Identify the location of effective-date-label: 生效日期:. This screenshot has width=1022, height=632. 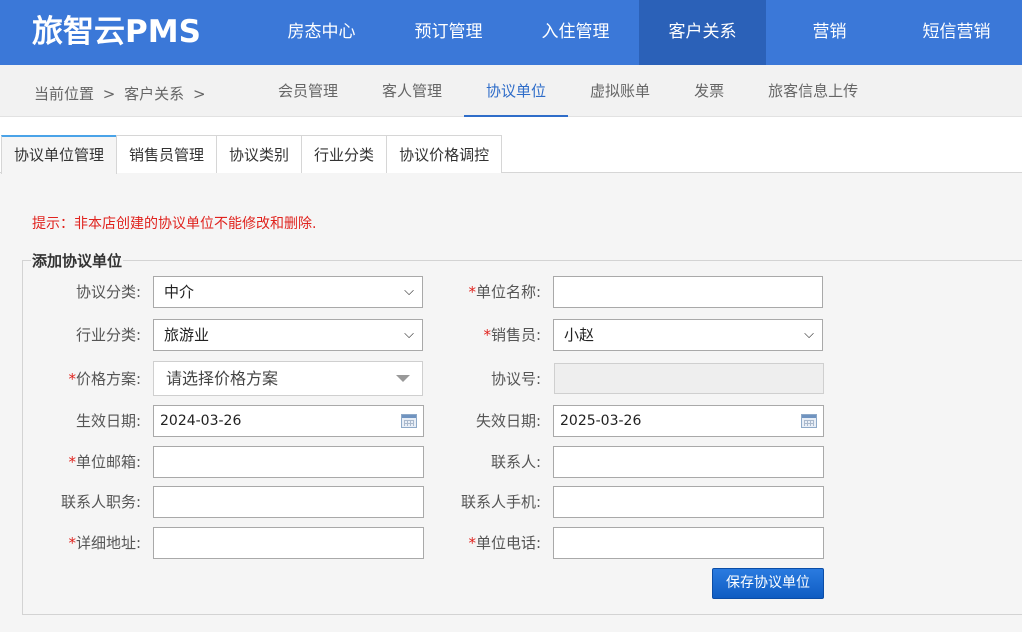
(81, 421).